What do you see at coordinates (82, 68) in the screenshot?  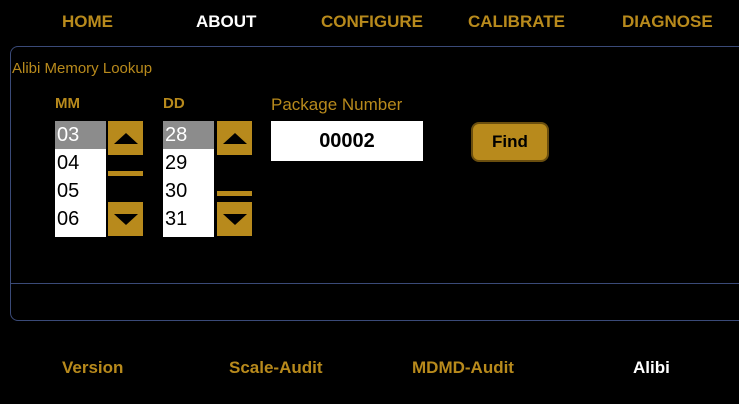 I see `panel-title: Alibi Memory Lookup` at bounding box center [82, 68].